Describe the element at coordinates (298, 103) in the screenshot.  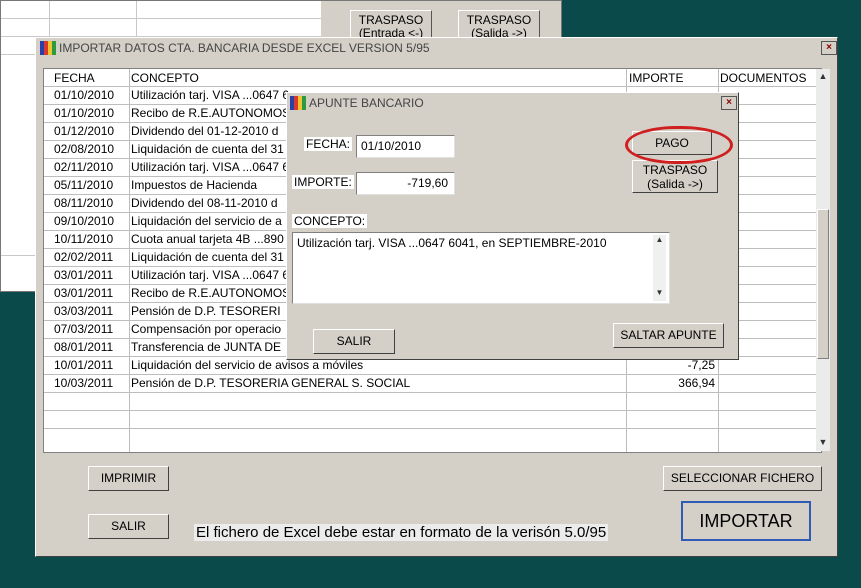
I see `dialog-icon` at that location.